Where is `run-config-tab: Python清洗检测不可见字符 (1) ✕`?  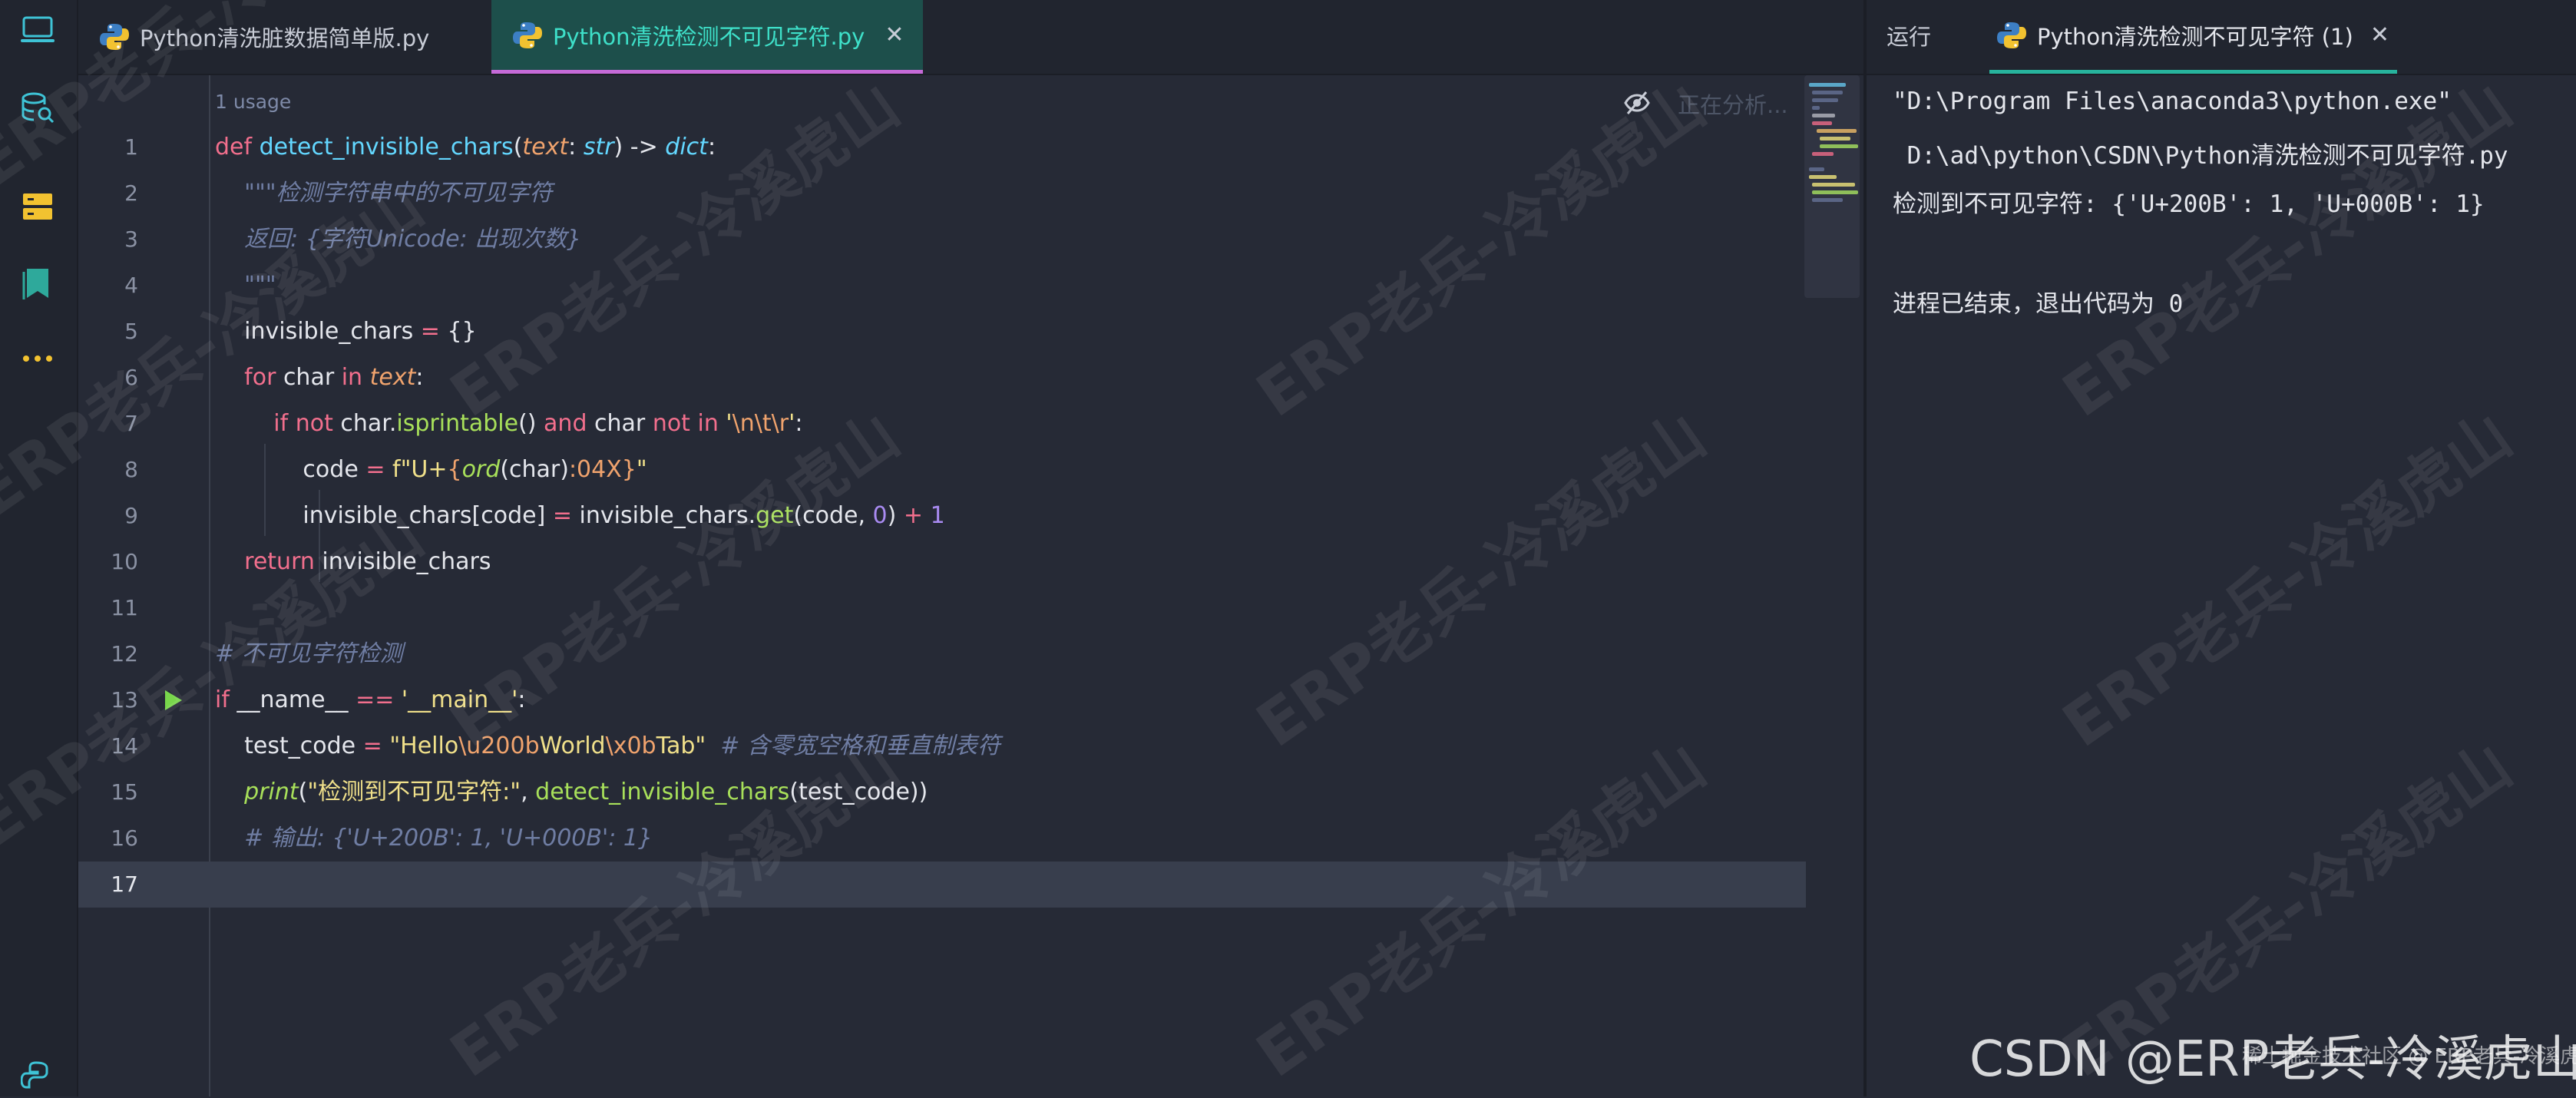 run-config-tab: Python清洗检测不可见字符 (1) ✕ is located at coordinates (2193, 37).